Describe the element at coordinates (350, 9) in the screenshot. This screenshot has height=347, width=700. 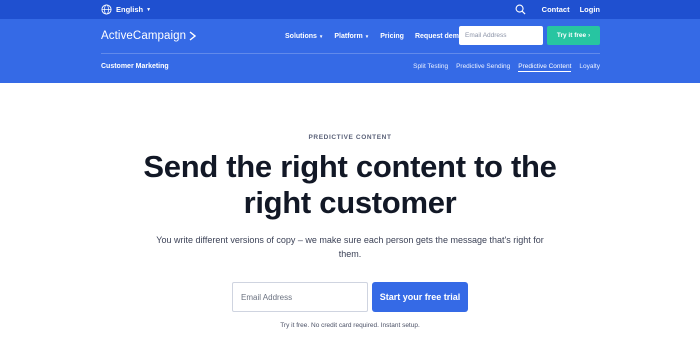
I see `utility-bar: English ▼ Contact Login` at that location.